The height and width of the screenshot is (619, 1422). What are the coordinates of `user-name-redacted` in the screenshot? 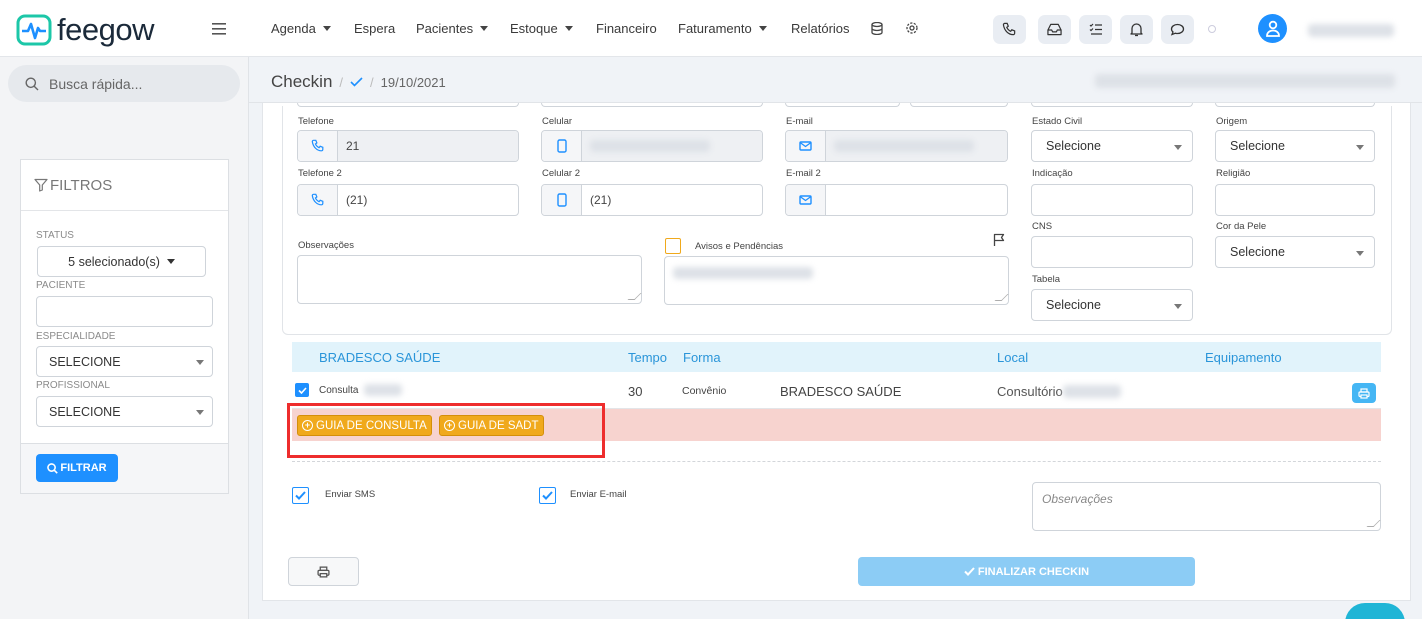 It's located at (1351, 30).